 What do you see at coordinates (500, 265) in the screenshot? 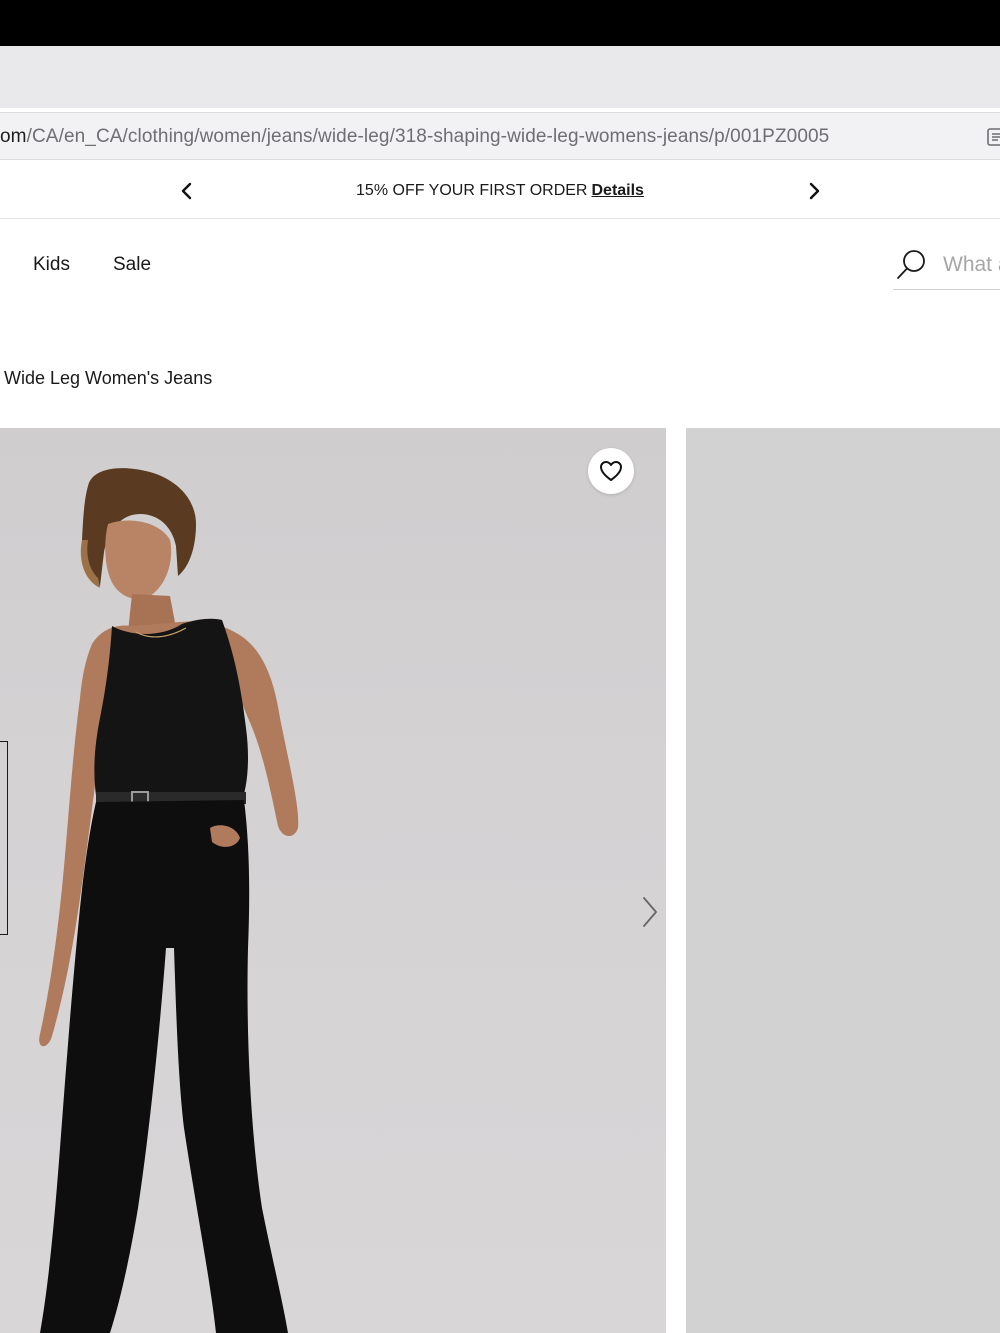
I see `main-navigation: Kids Sale` at bounding box center [500, 265].